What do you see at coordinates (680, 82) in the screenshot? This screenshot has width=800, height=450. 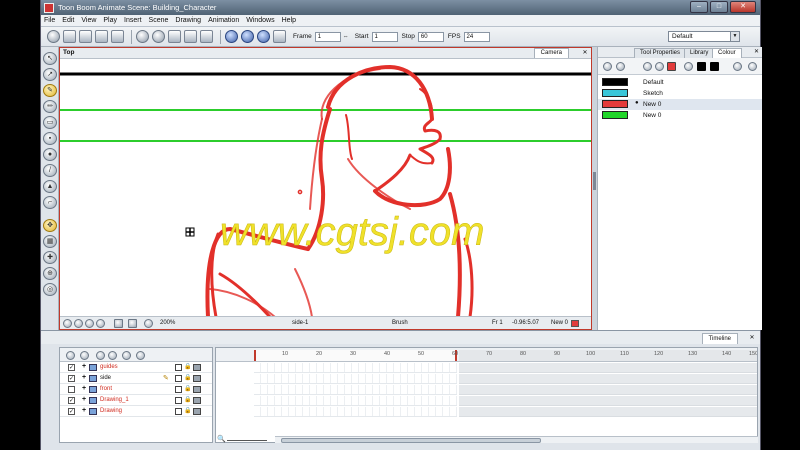 I see `swatch-row: Default` at bounding box center [680, 82].